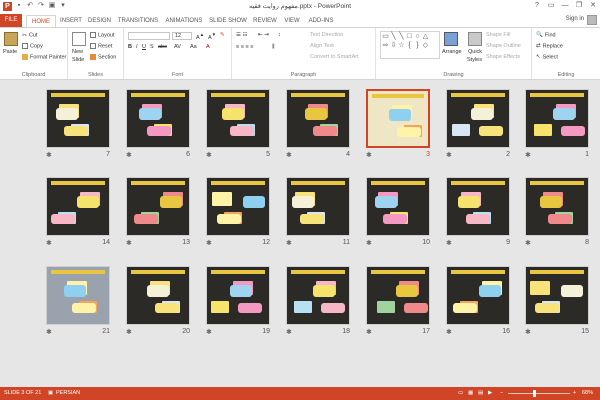 Image resolution: width=600 pixels, height=400 pixels. Describe the element at coordinates (385, 36) in the screenshot. I see `shape-textbox-icon: ▭` at that location.